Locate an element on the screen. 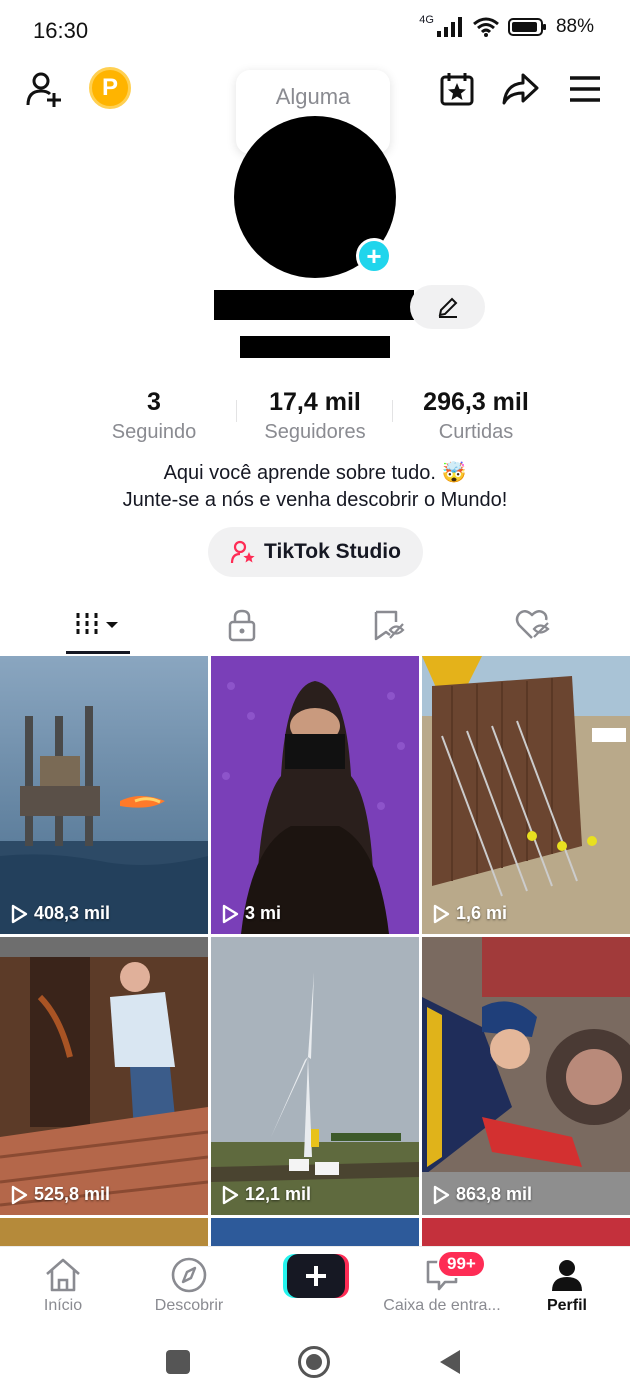  tab-videos is located at coordinates (98, 625).